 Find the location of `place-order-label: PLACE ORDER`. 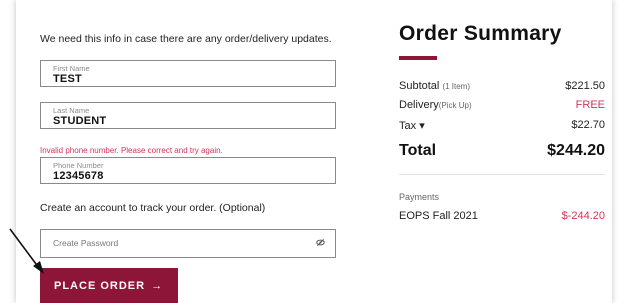

place-order-label: PLACE ORDER is located at coordinates (100, 285).